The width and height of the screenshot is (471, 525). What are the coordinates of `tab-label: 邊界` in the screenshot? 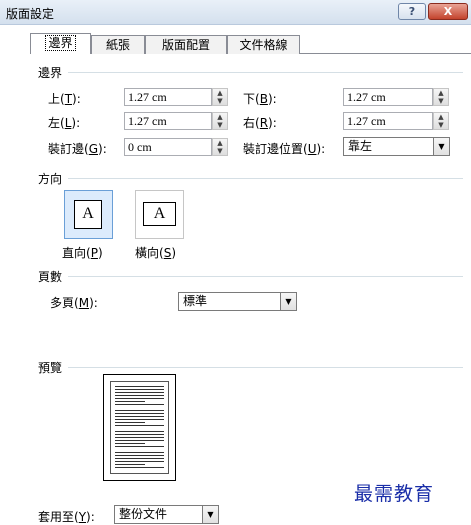 It's located at (60, 43).